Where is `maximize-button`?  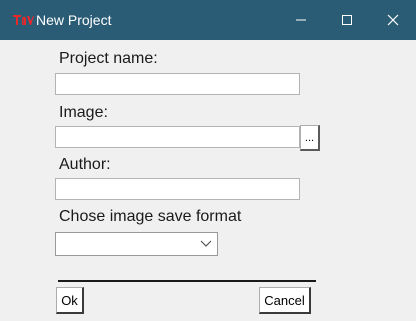 maximize-button is located at coordinates (347, 20).